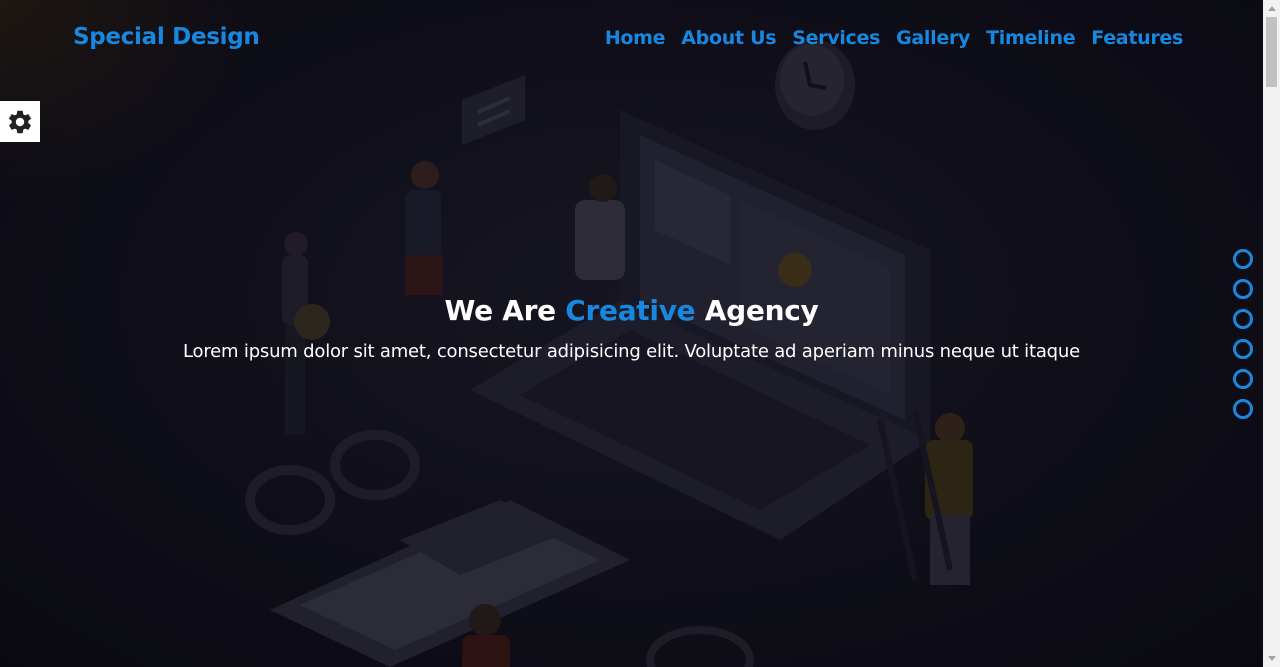 The width and height of the screenshot is (1280, 667). Describe the element at coordinates (500, 310) in the screenshot. I see `hero-title-before: We Are` at that location.